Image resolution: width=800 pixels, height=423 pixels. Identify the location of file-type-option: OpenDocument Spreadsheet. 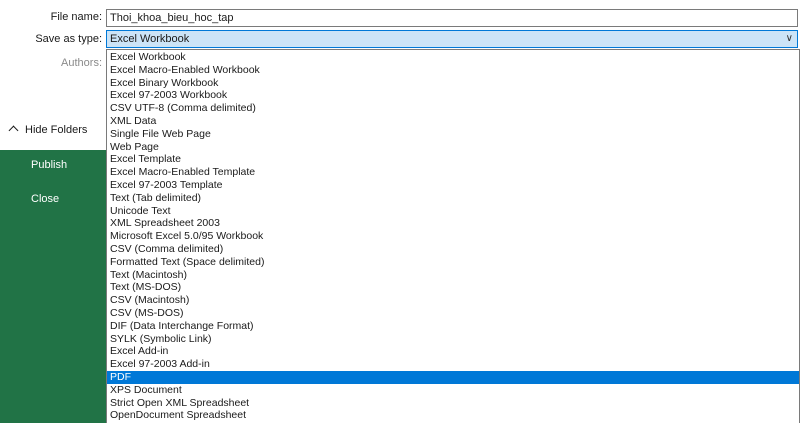
(453, 415).